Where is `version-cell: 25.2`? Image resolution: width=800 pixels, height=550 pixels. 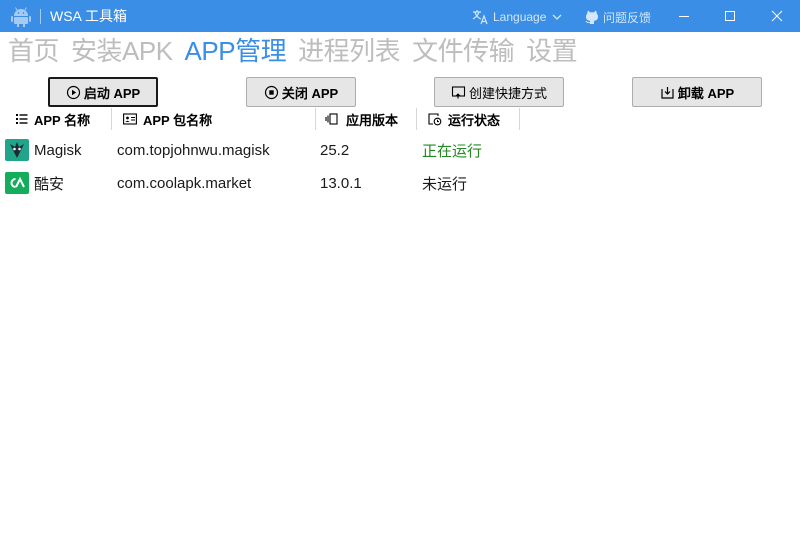
version-cell: 25.2 is located at coordinates (335, 150).